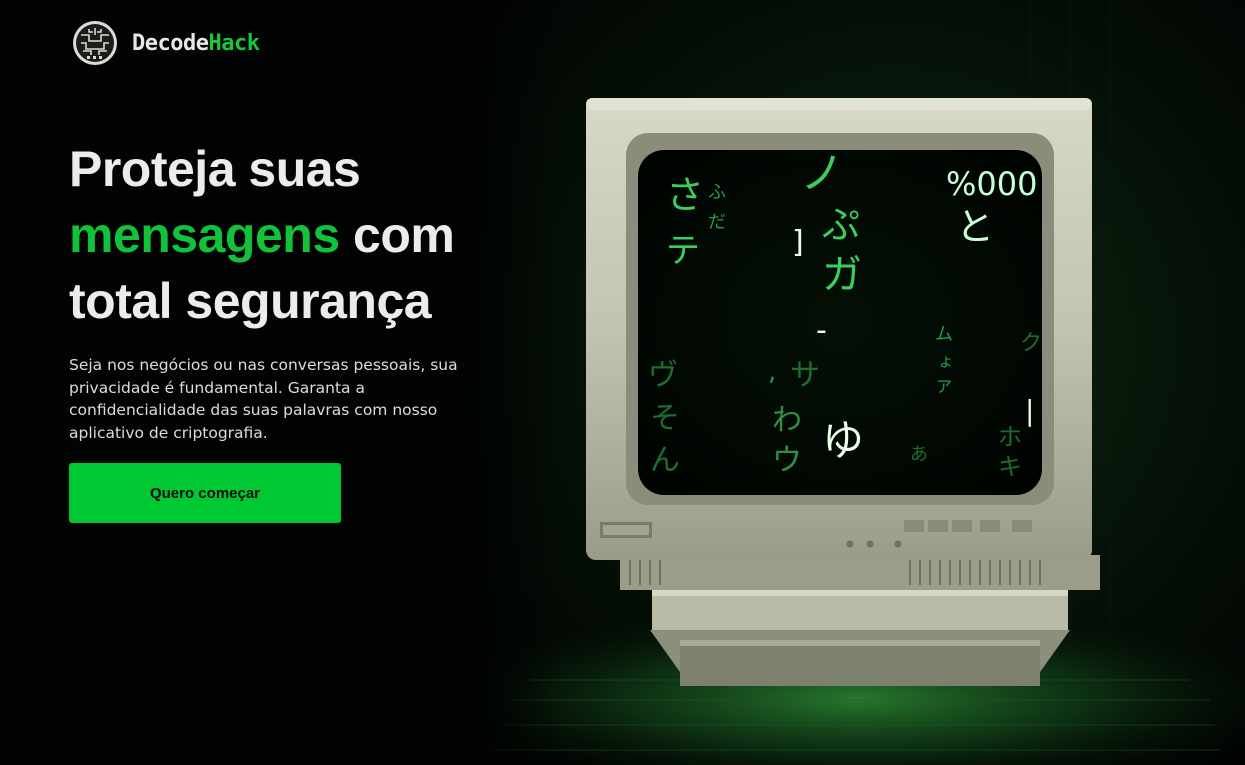 Image resolution: width=1245 pixels, height=765 pixels. What do you see at coordinates (683, 251) in the screenshot?
I see `svg-text: テ` at bounding box center [683, 251].